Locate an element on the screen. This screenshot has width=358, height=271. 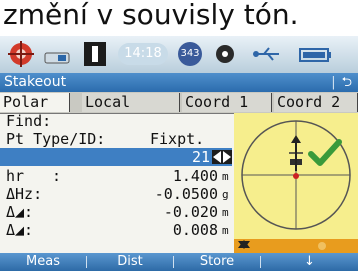
time-display: 14:18 is located at coordinates (143, 54).